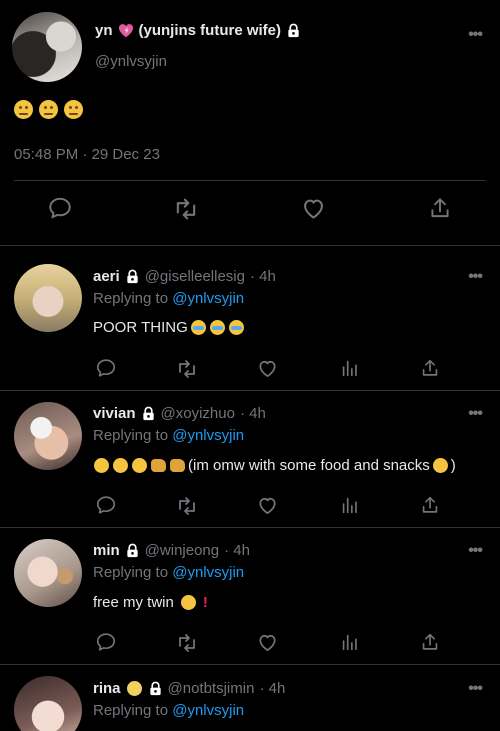 Image resolution: width=500 pixels, height=731 pixels. Describe the element at coordinates (140, 327) in the screenshot. I see `reply-text-content: POOR THING` at that location.